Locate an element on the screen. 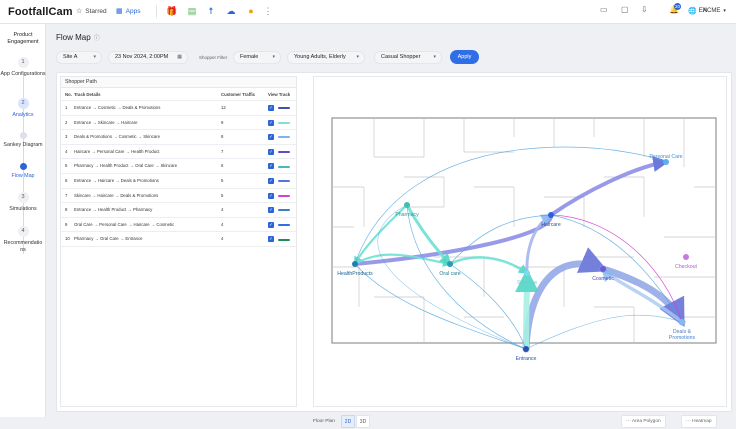 Image resolution: width=736 pixels, height=429 pixels. node-cosmetic is located at coordinates (603, 269).